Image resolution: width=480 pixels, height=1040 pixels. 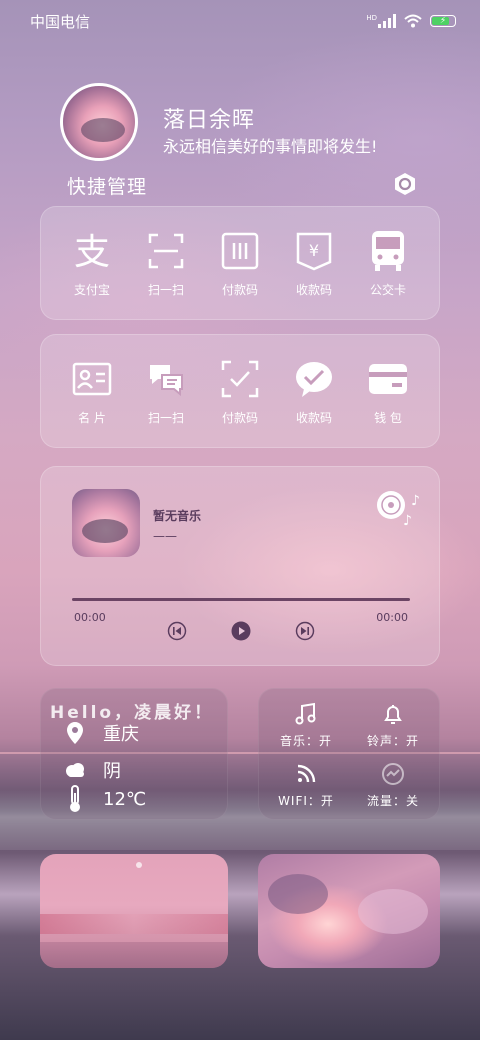 What do you see at coordinates (413, 21) in the screenshot?
I see `wifi-status-icon` at bounding box center [413, 21].